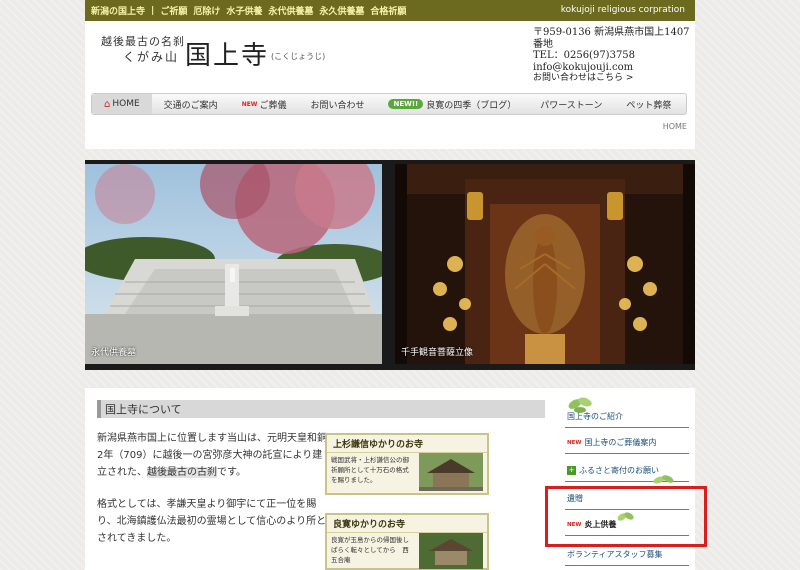  What do you see at coordinates (622, 10) in the screenshot?
I see `corp-name: kokujoji religious corpration` at bounding box center [622, 10].